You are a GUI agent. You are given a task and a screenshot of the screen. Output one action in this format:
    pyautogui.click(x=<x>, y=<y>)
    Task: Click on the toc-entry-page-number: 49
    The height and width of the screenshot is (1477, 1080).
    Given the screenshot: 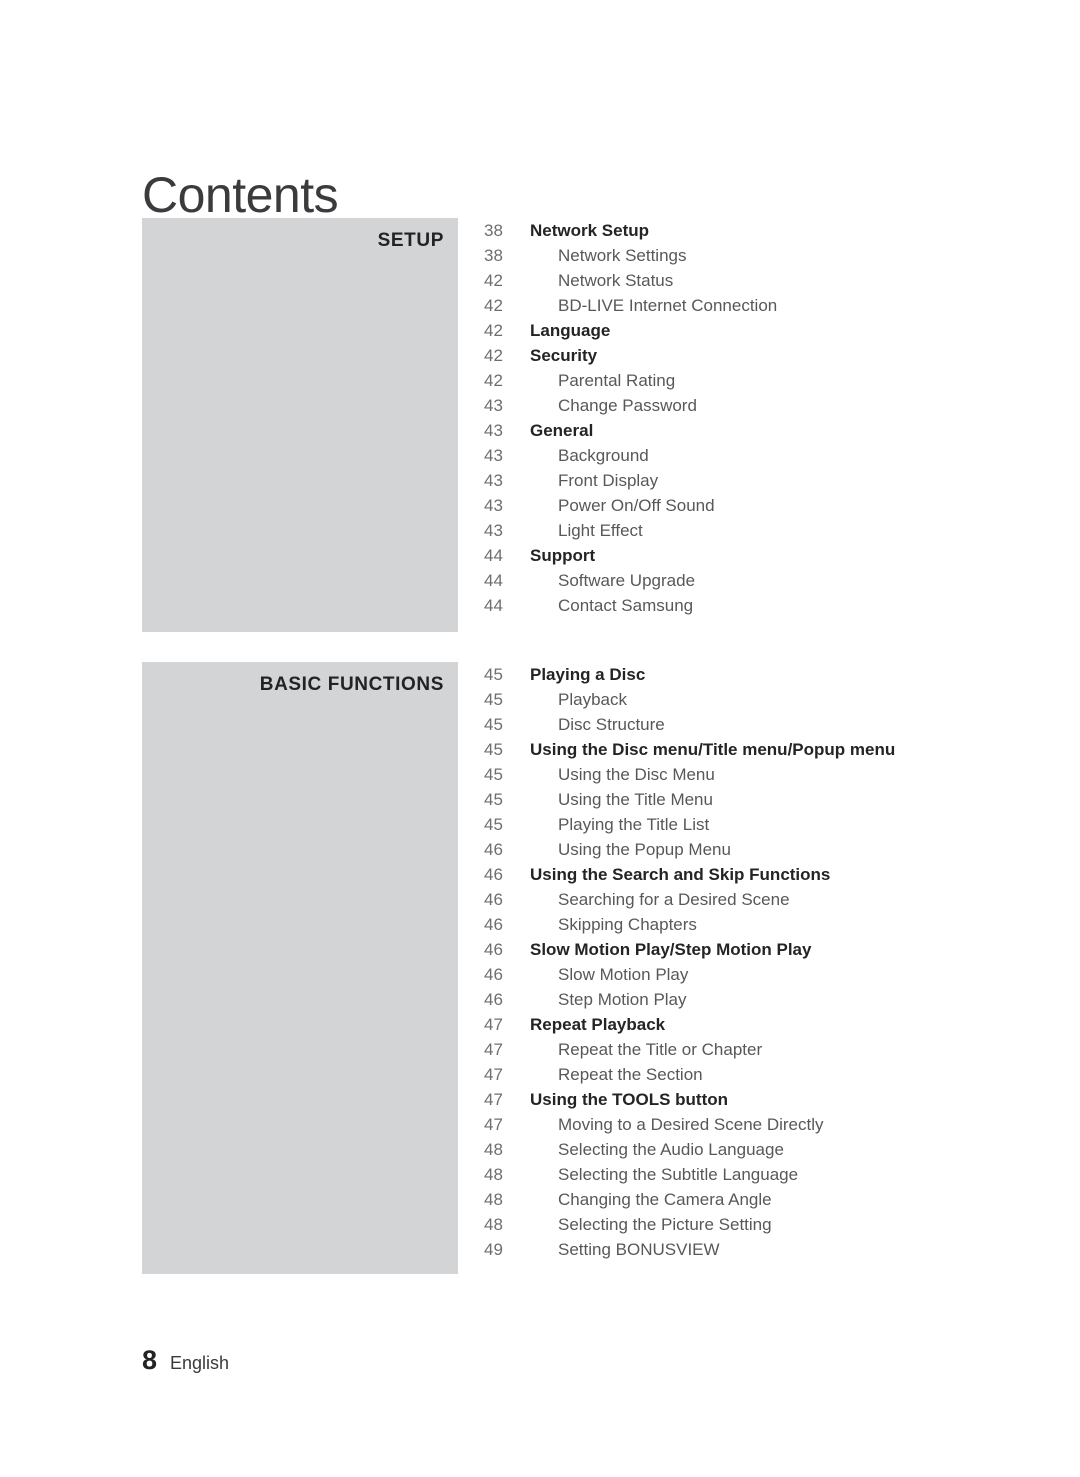 What is the action you would take?
    pyautogui.click(x=493, y=1249)
    